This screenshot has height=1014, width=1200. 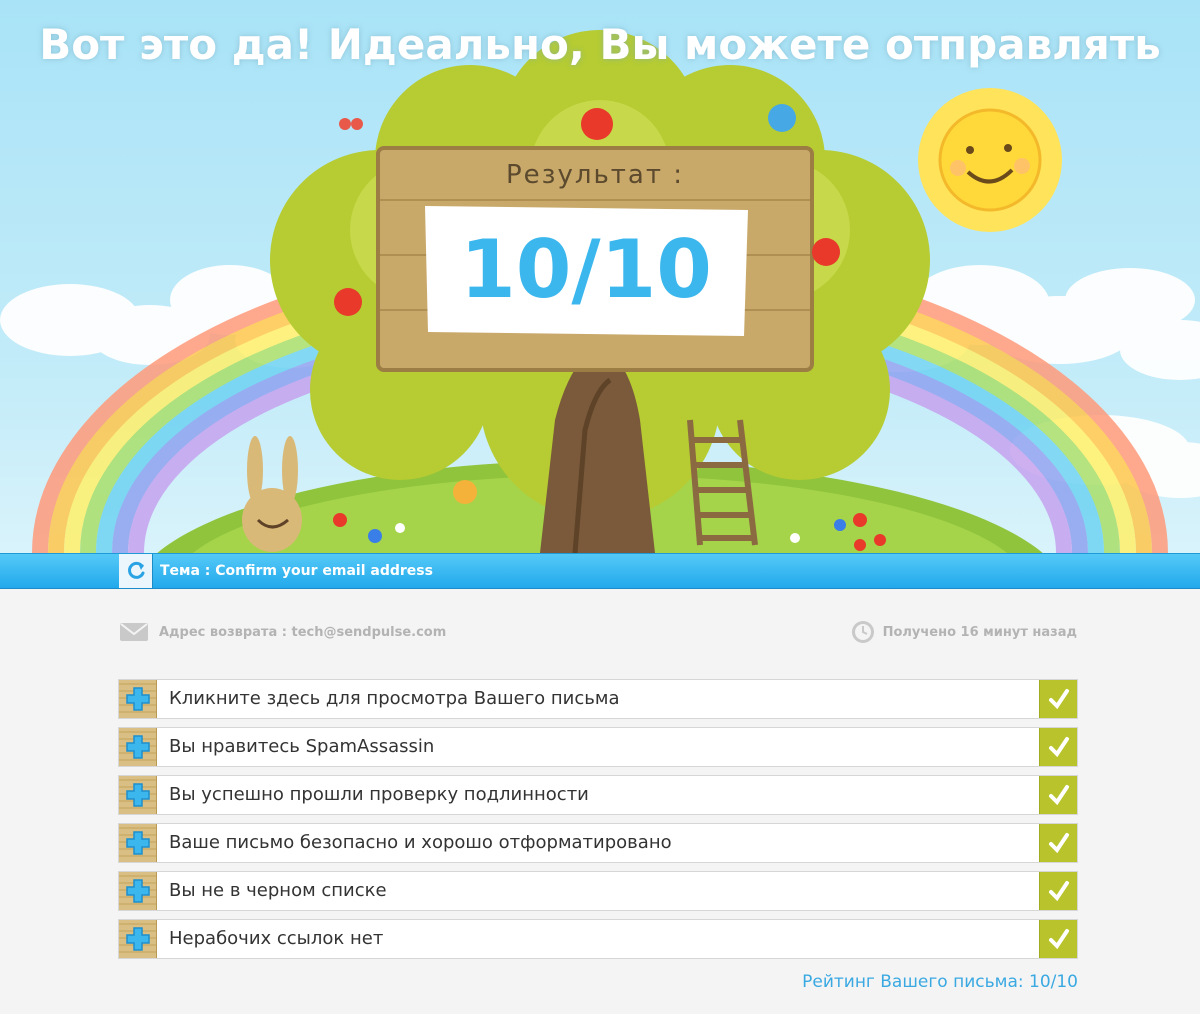 I want to click on check-row-authentication: Вы успешно прошли проверку подлинности, so click(x=598, y=795).